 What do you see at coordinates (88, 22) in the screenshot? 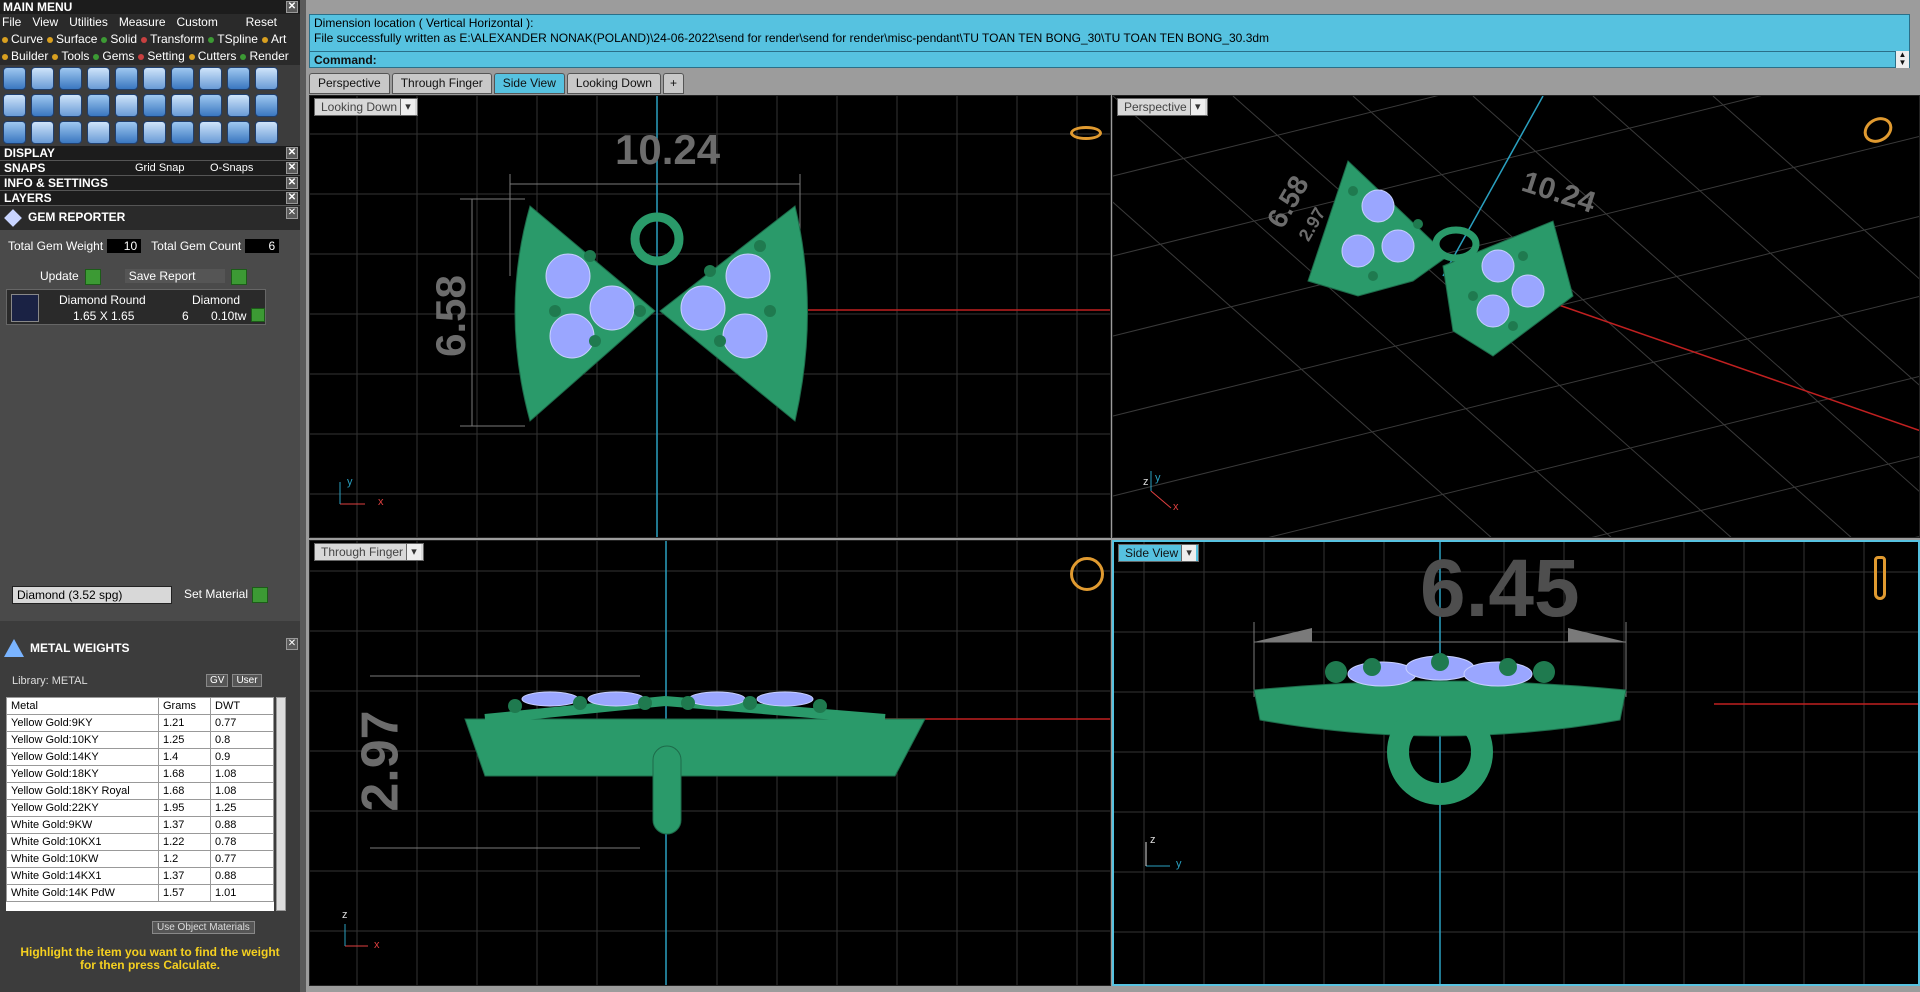
I see `menu-utilities: Utilities` at bounding box center [88, 22].